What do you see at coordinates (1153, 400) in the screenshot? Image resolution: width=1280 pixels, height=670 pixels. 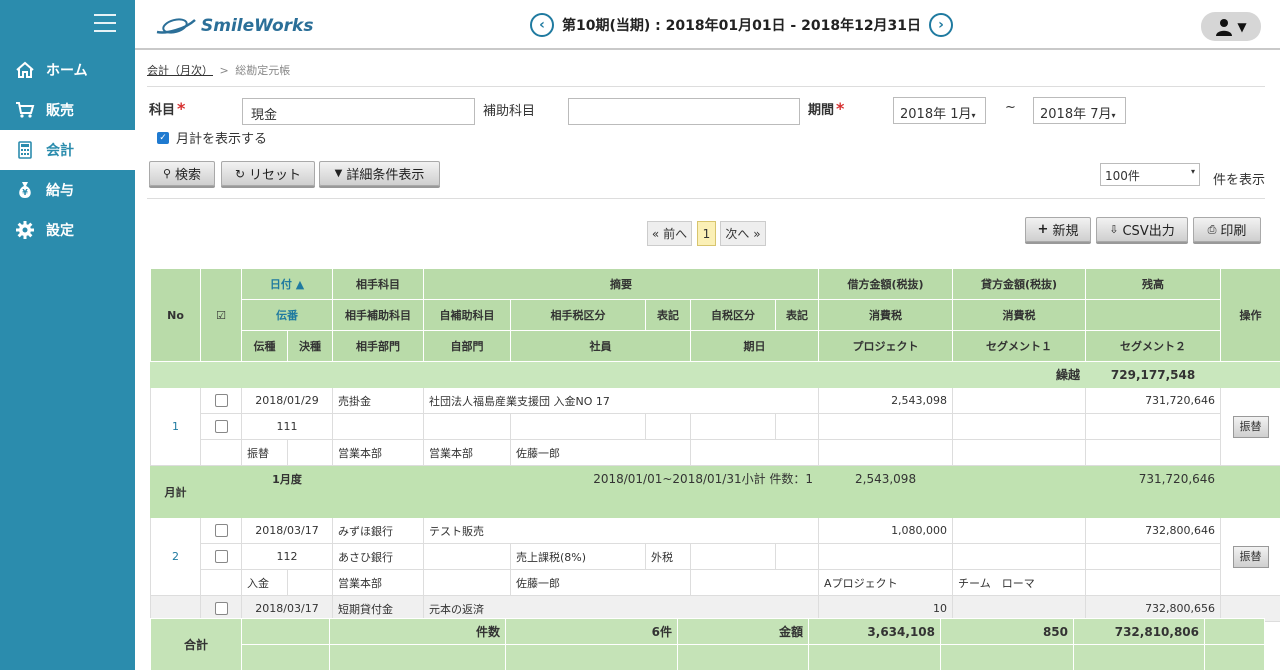 I see `entry-balance: 731,720,646` at bounding box center [1153, 400].